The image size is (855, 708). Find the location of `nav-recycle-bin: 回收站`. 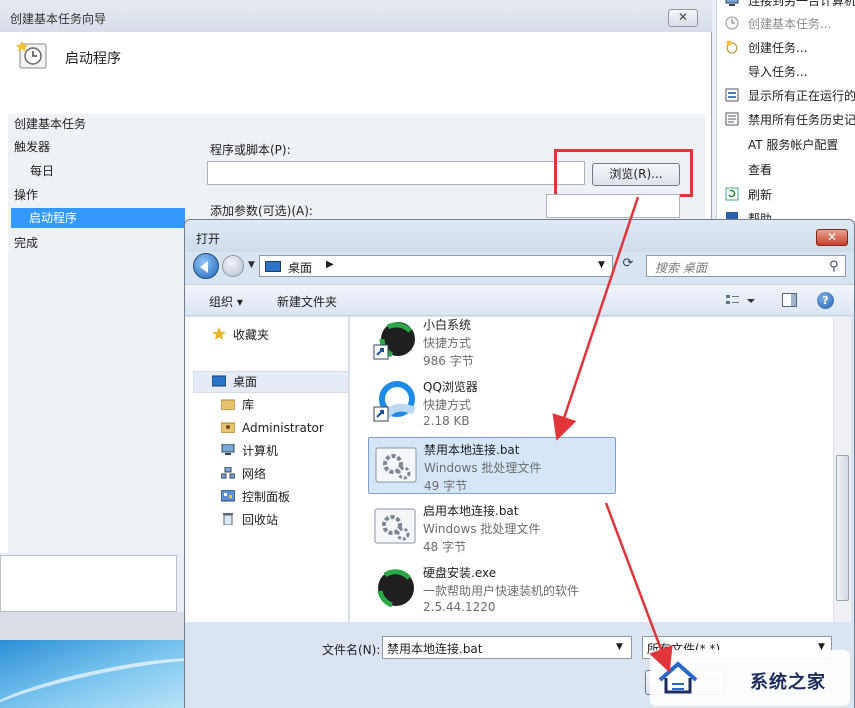

nav-recycle-bin: 回收站 is located at coordinates (249, 520).